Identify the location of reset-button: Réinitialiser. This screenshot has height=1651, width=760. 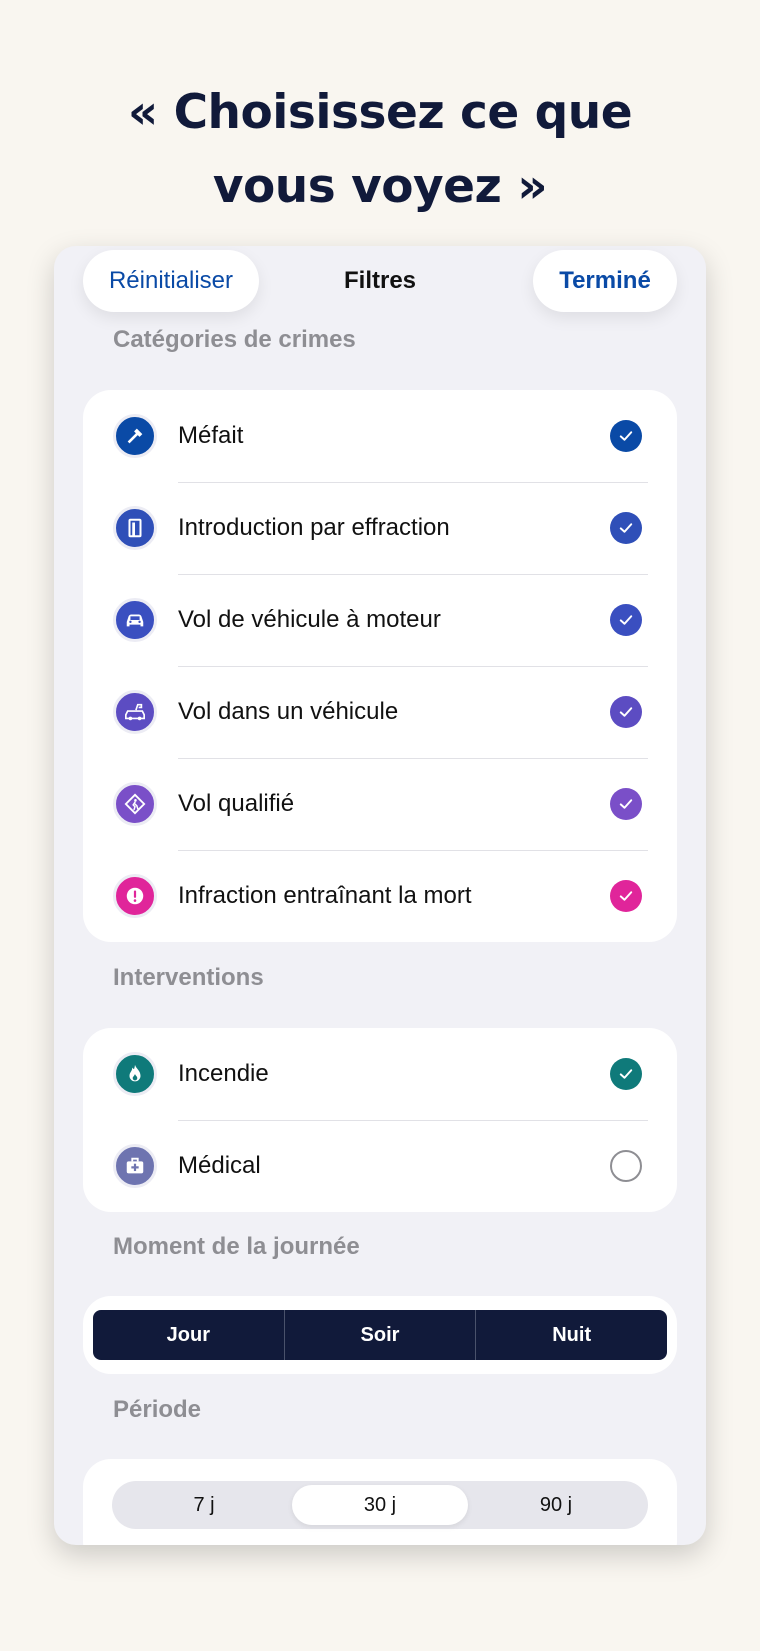
(171, 281).